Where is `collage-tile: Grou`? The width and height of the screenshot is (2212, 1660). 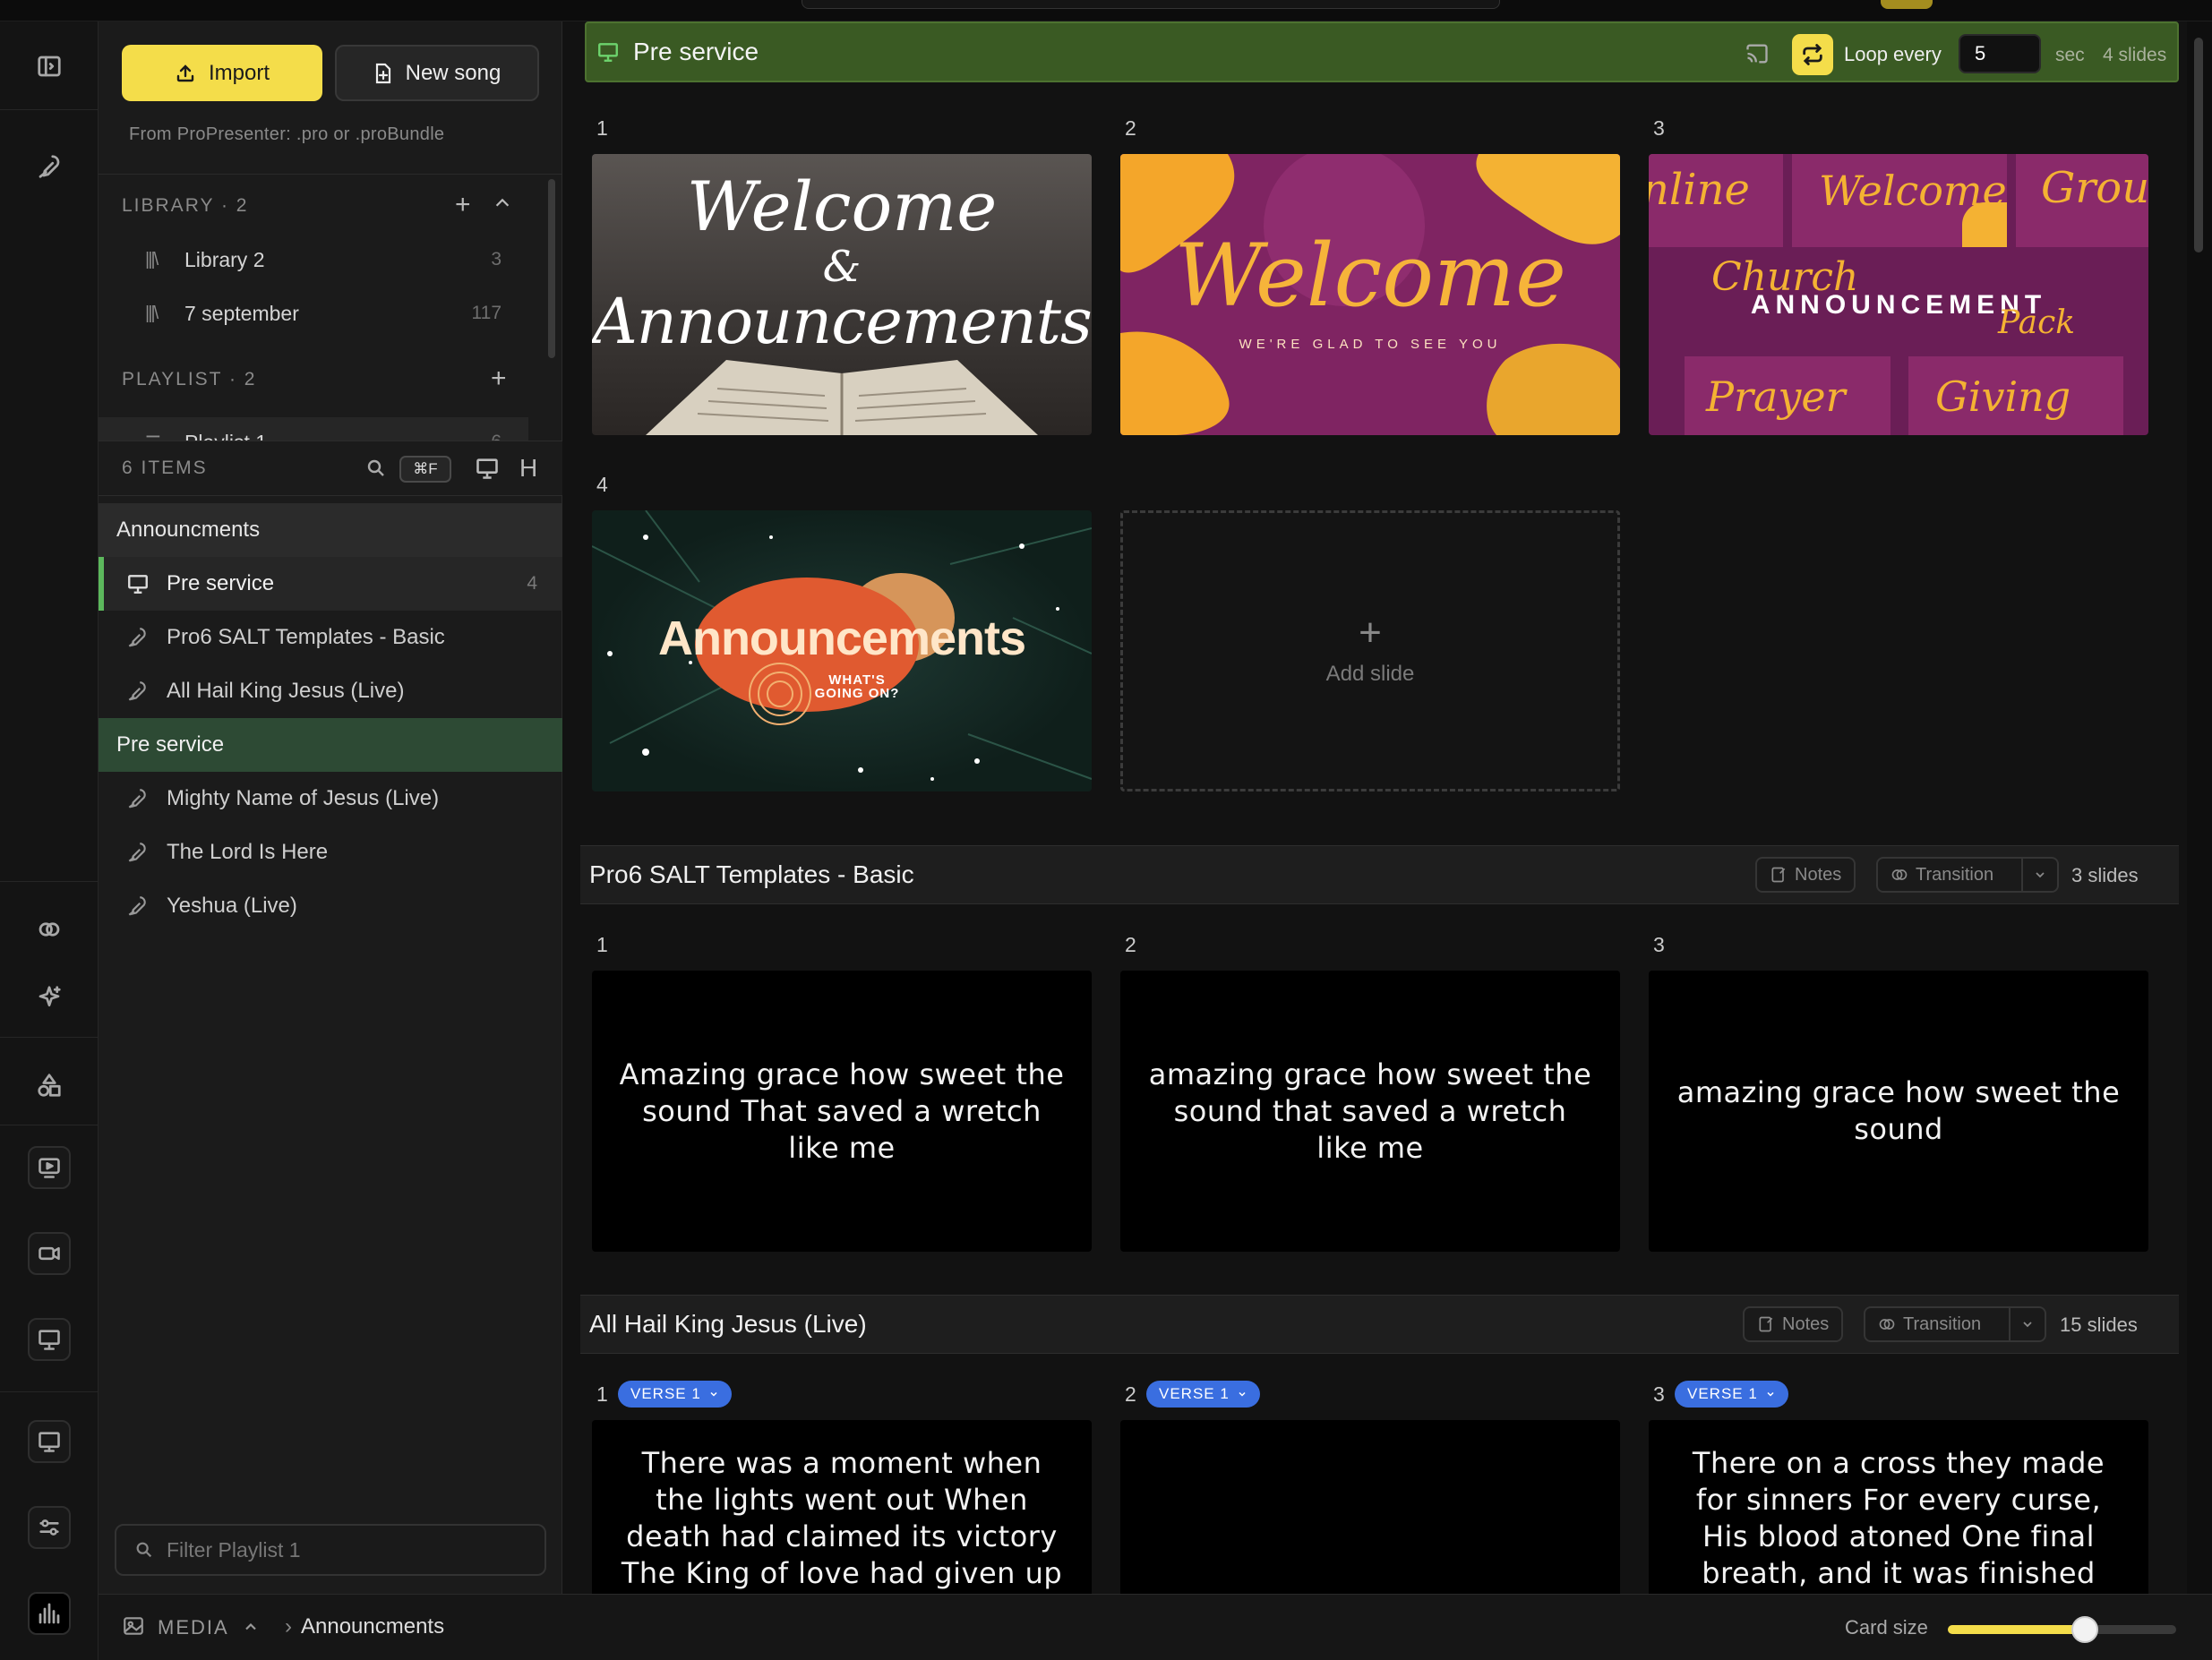
collage-tile: Grou is located at coordinates (2082, 200).